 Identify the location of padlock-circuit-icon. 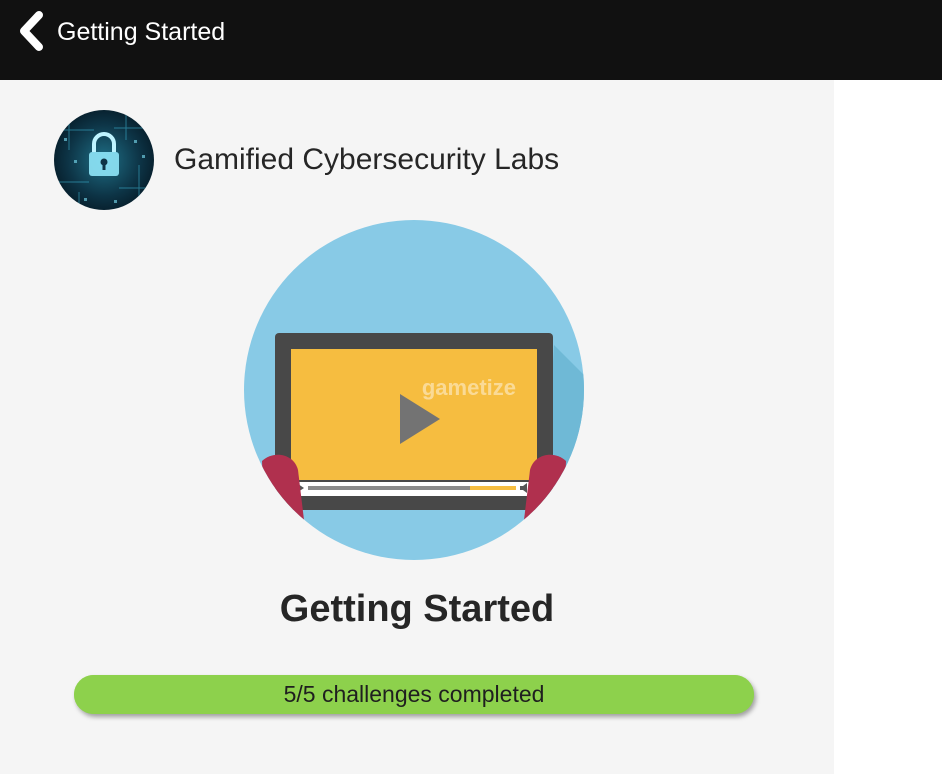
(104, 160).